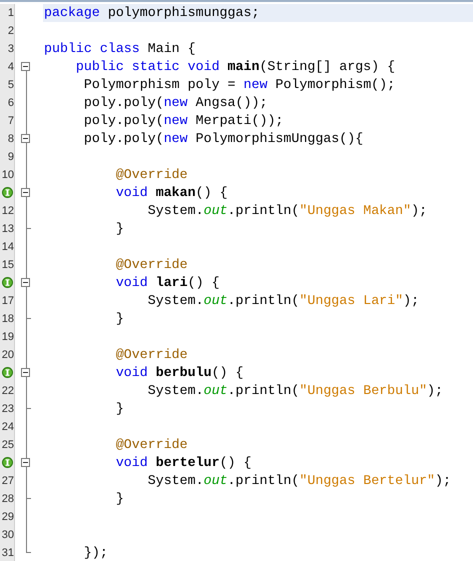  I want to click on line-number: 3, so click(11, 49).